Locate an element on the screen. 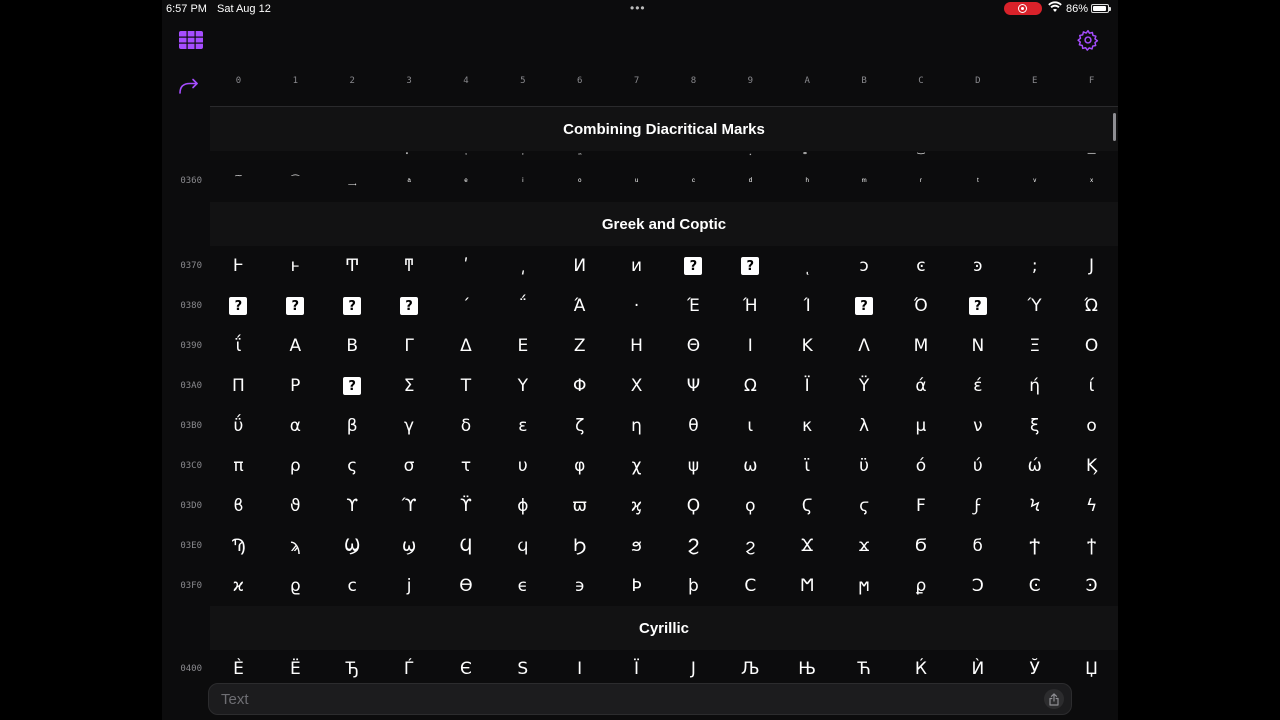 The image size is (1280, 720). character-cell: Ϝ is located at coordinates (921, 506).